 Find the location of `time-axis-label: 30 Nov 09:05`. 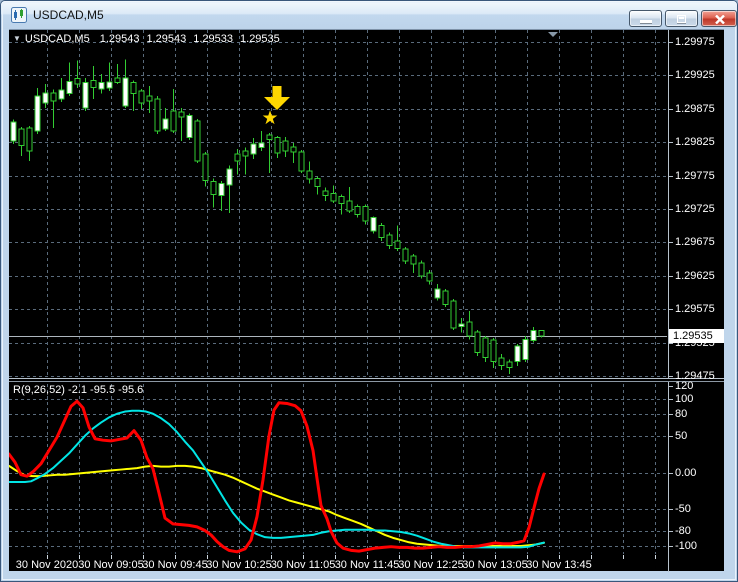

time-axis-label: 30 Nov 09:05 is located at coordinates (111, 565).